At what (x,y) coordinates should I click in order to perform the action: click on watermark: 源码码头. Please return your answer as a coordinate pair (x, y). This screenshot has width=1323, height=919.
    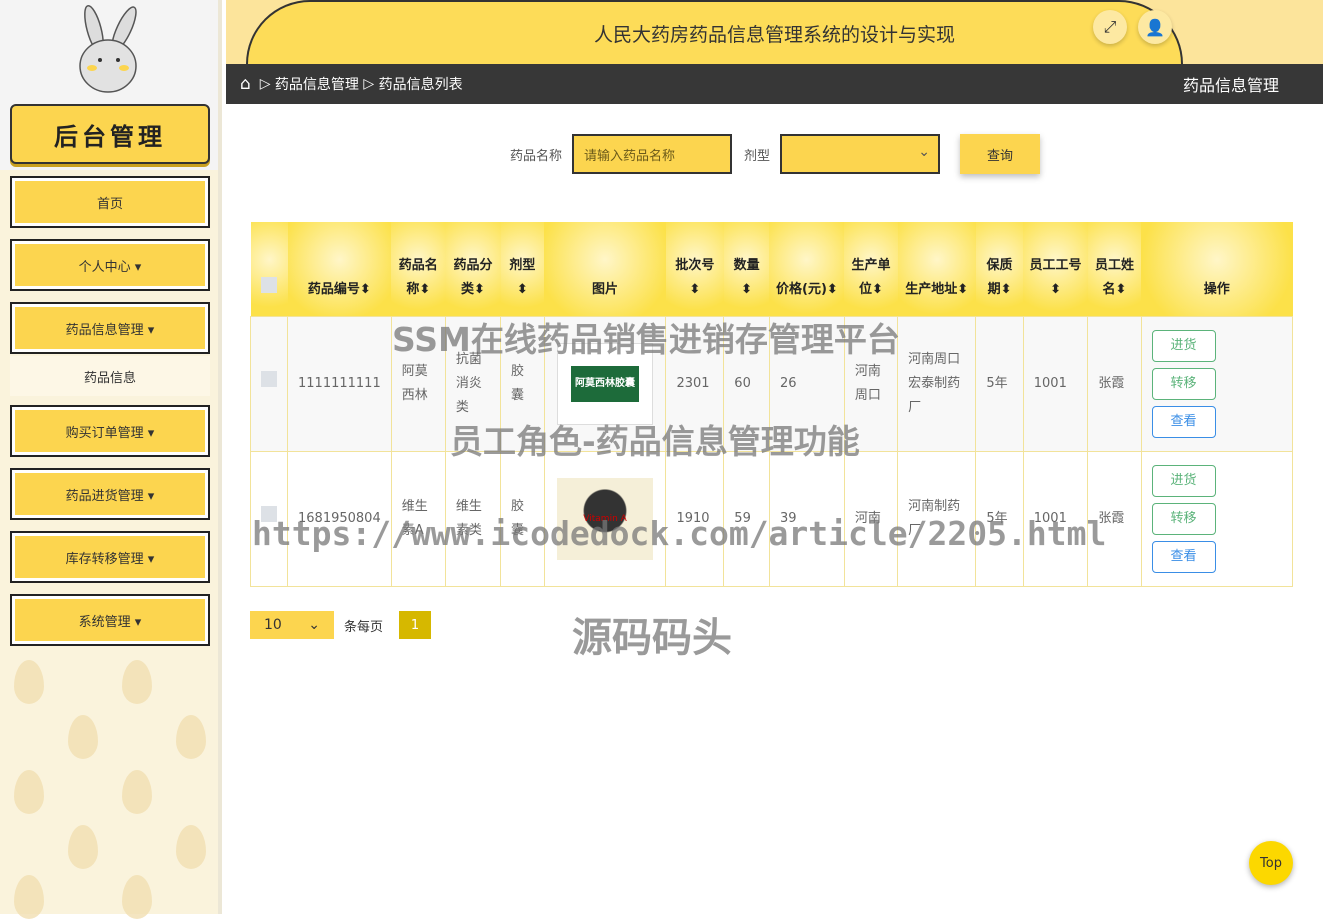
    Looking at the image, I should click on (652, 638).